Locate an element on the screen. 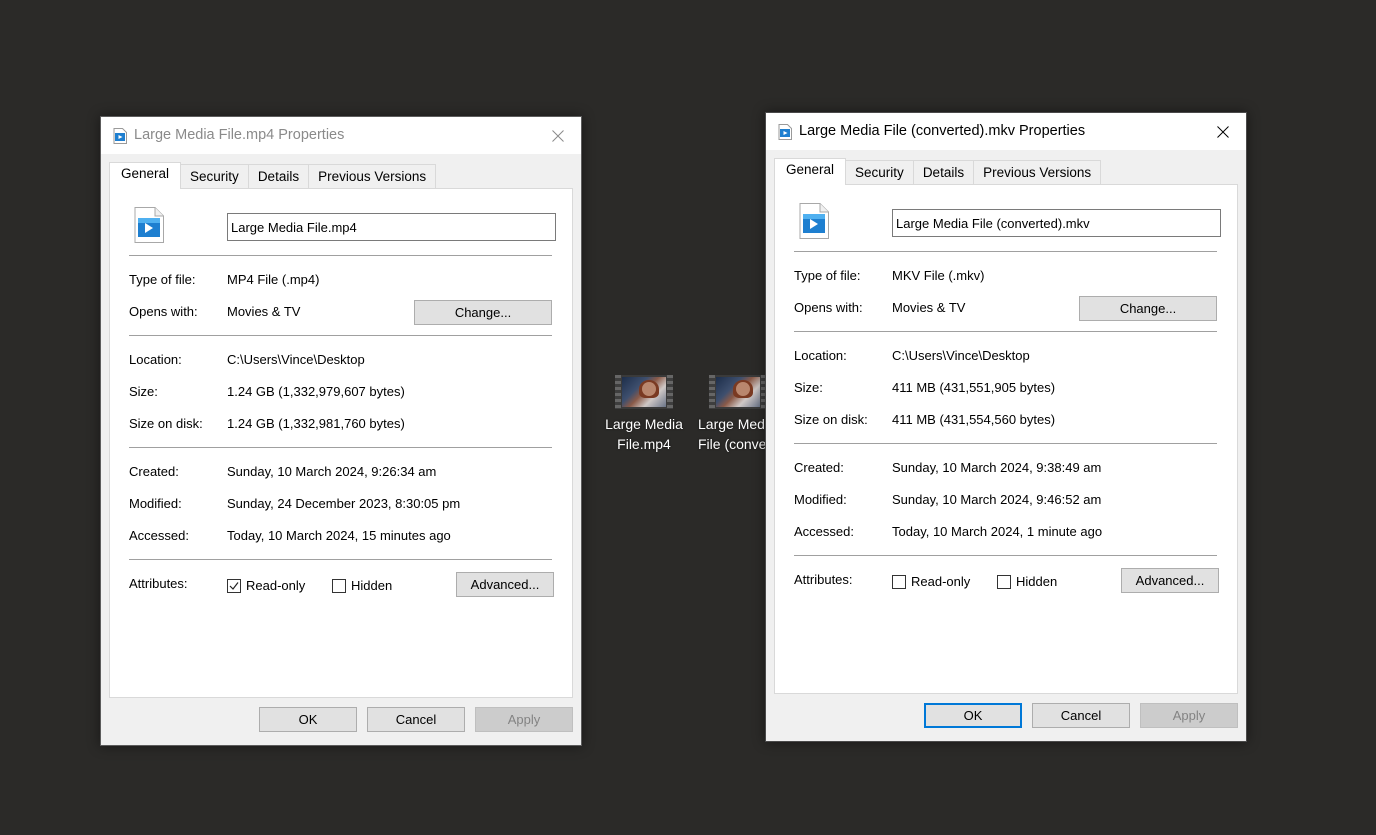  accessed-value: Today, 10 March 2024, 1 minute ago is located at coordinates (997, 531).